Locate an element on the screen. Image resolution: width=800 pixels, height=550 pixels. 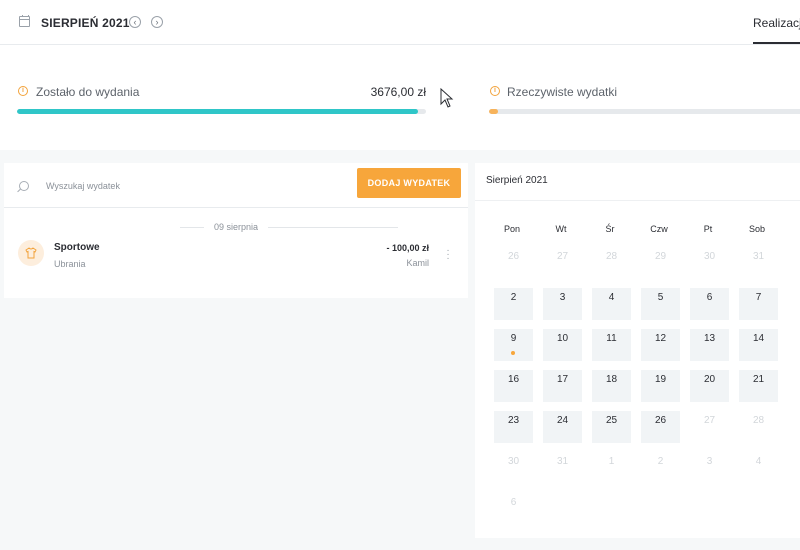
calendar-day: 7 is located at coordinates (758, 304).